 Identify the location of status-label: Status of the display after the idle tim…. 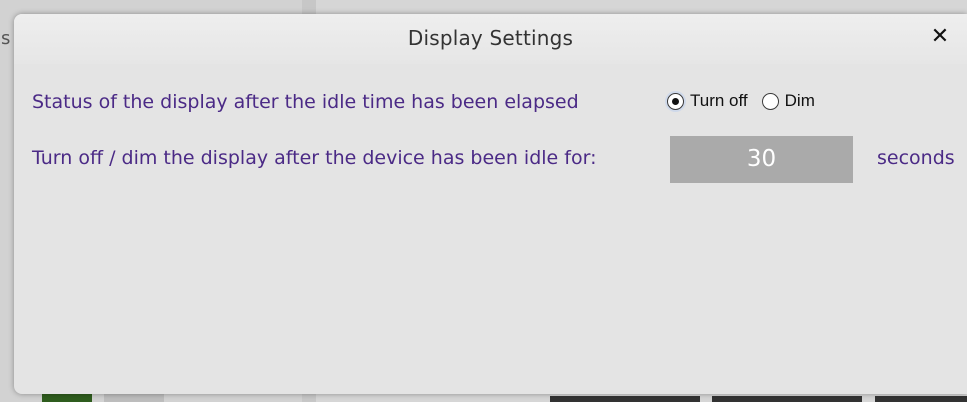
(305, 102).